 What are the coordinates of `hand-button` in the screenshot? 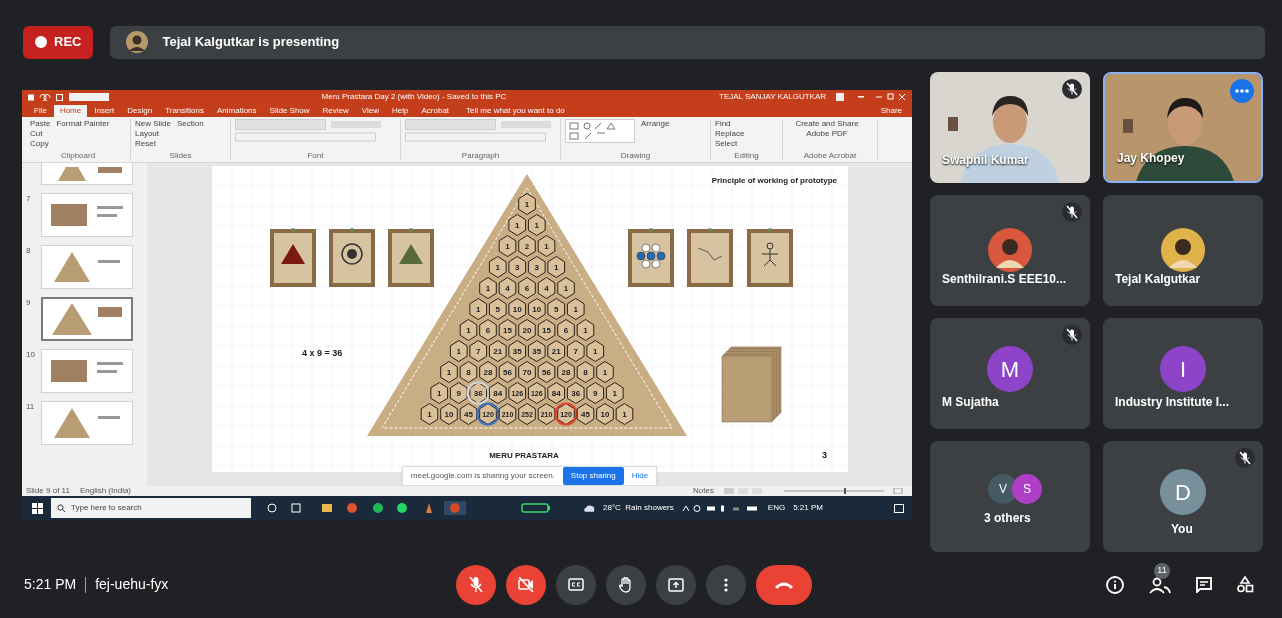 It's located at (626, 584).